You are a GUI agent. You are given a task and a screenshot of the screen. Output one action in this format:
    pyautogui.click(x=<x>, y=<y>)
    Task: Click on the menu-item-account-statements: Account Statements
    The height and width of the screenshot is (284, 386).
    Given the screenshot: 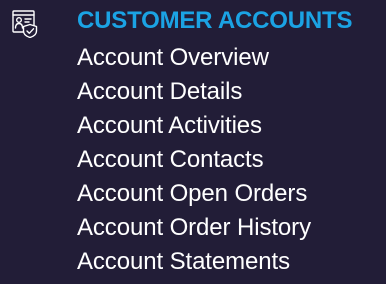 What is the action you would take?
    pyautogui.click(x=194, y=262)
    